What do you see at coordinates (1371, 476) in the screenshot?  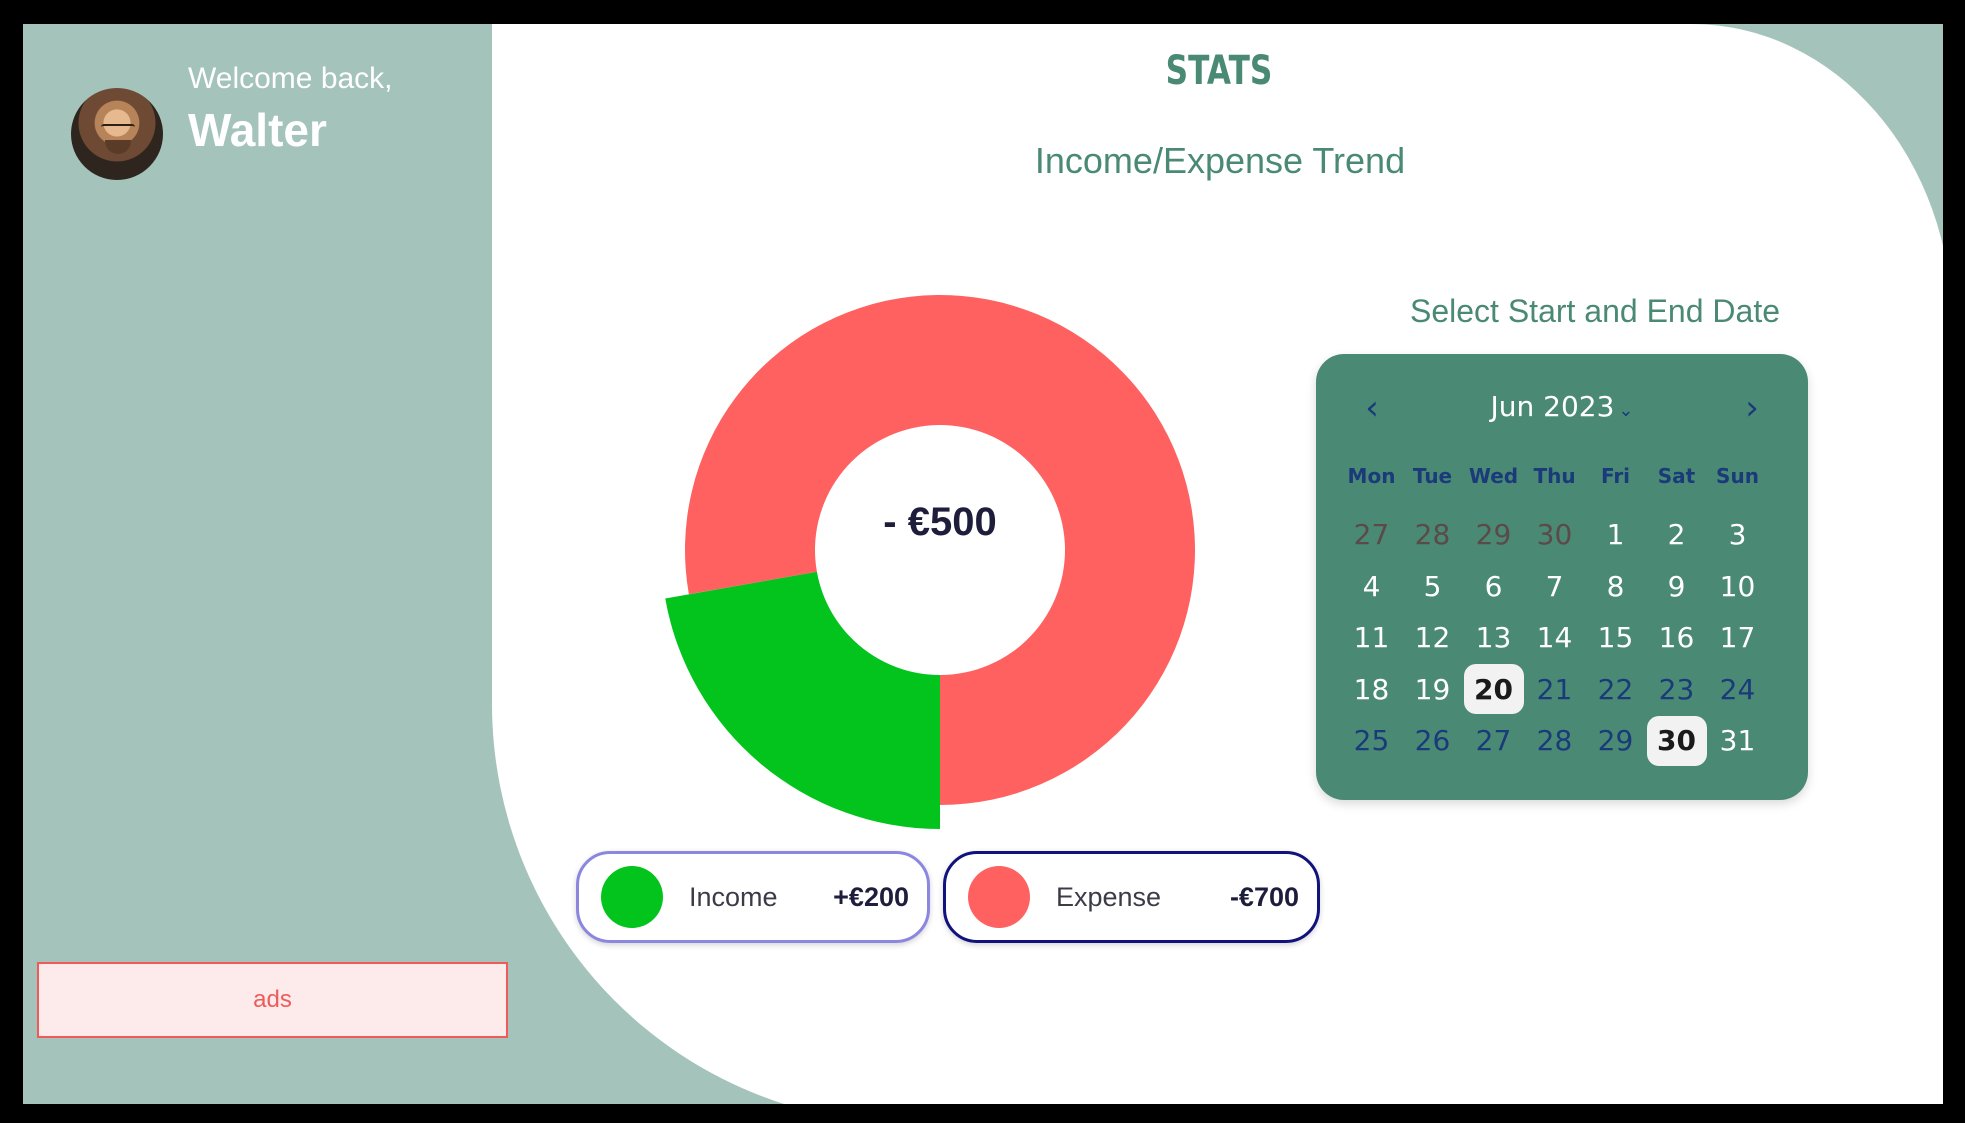 I see `weekday-label: Mon` at bounding box center [1371, 476].